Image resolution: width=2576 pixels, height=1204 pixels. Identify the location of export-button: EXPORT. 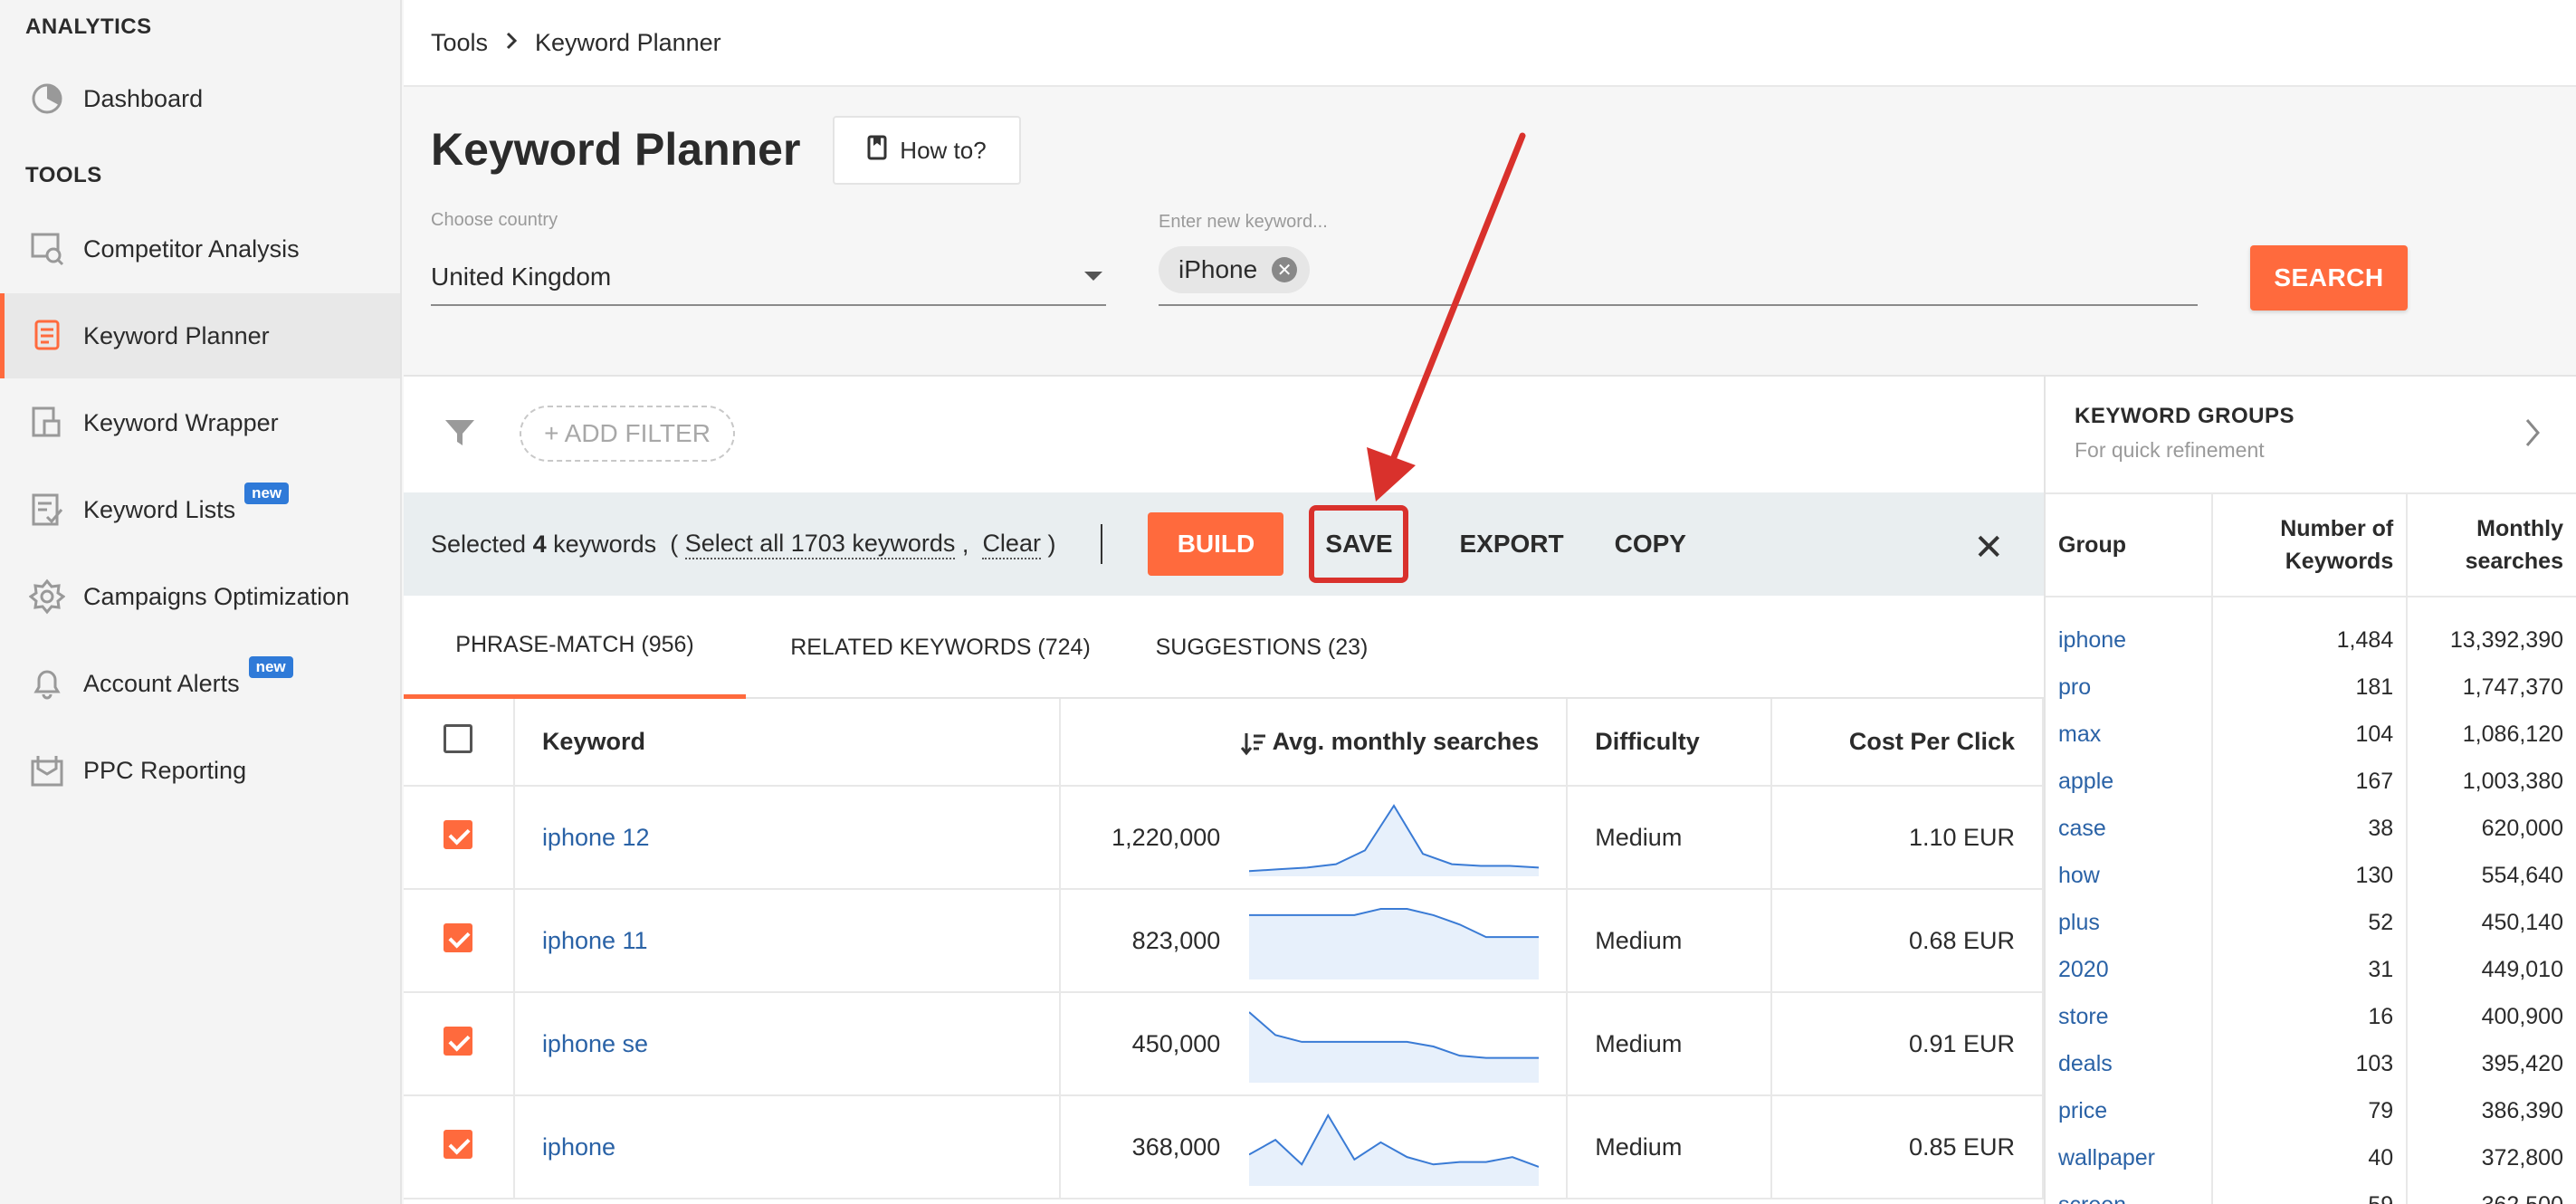
(1511, 544).